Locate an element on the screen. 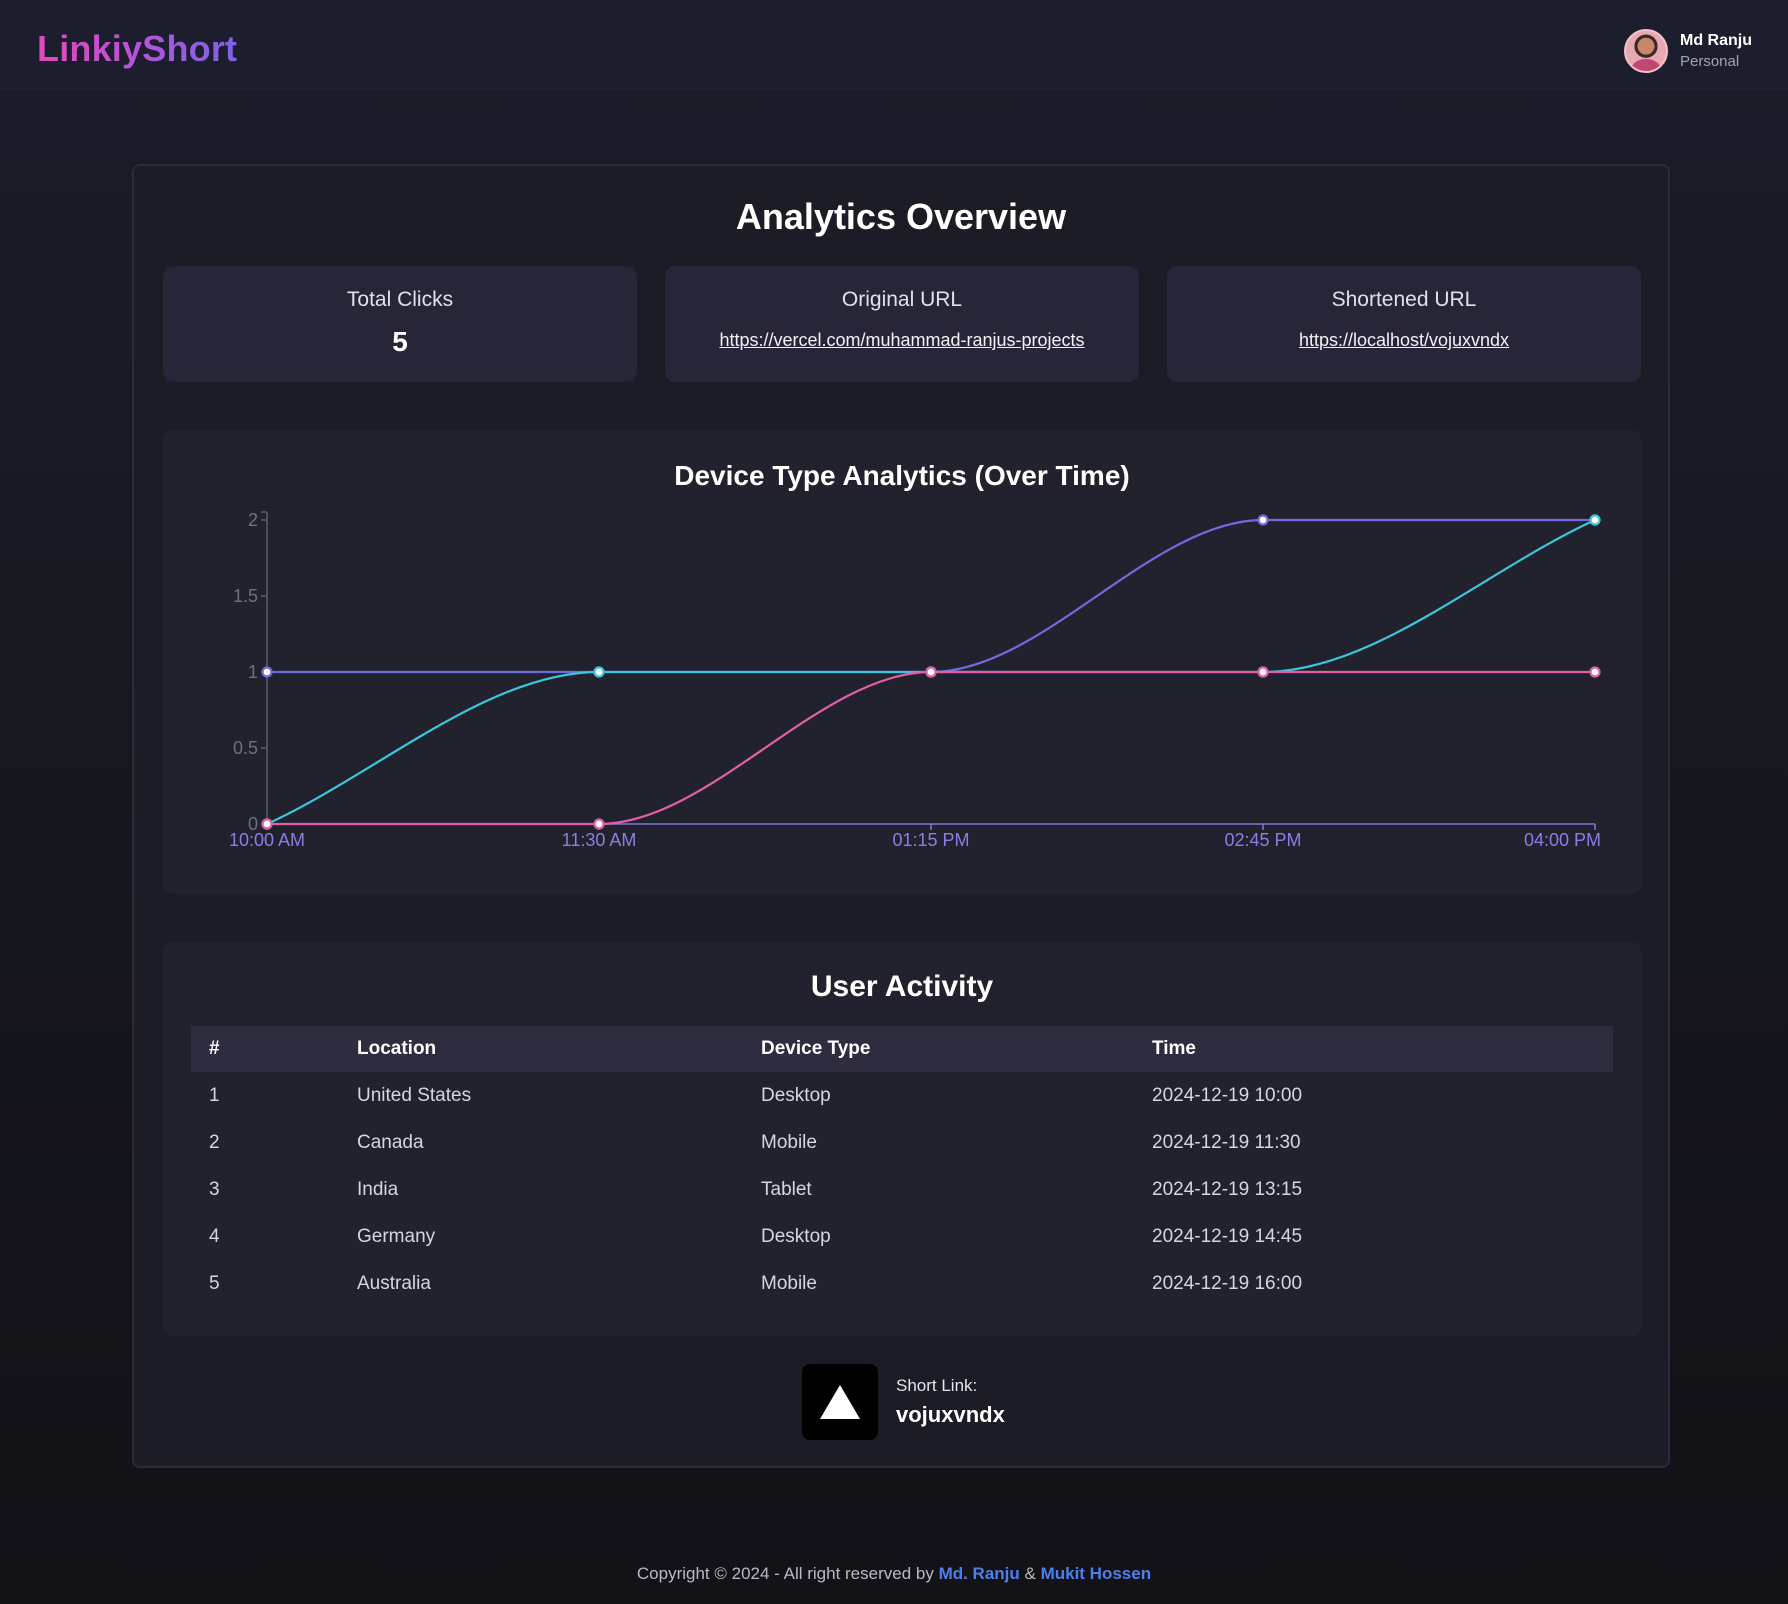  y-tick-label: 0.5 is located at coordinates (245, 748).